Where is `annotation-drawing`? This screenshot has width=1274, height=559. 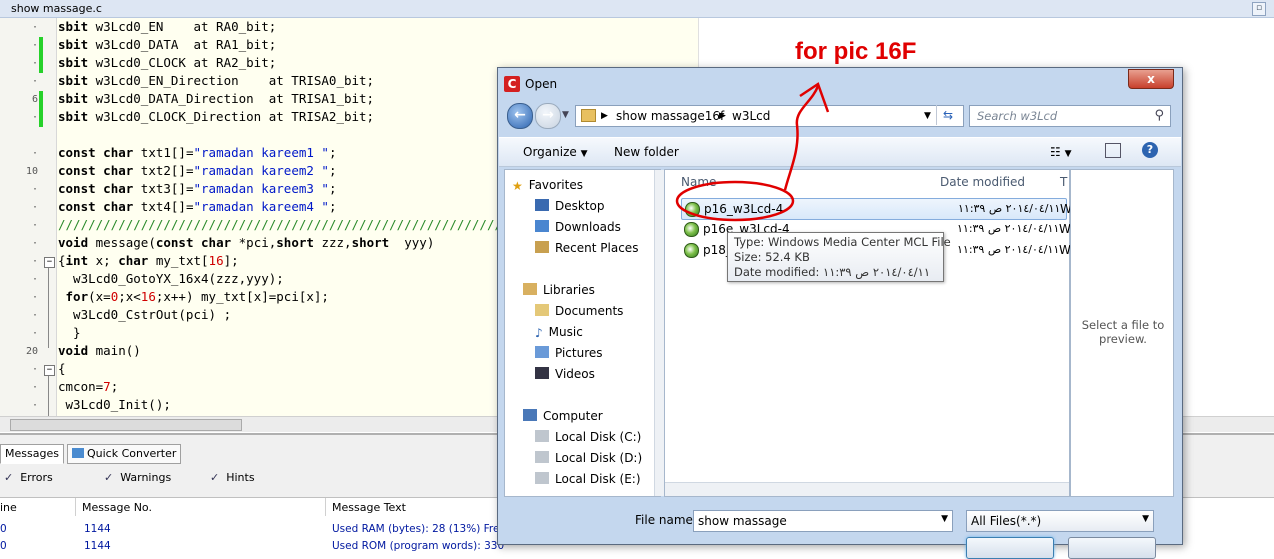
annotation-drawing is located at coordinates (752, 152).